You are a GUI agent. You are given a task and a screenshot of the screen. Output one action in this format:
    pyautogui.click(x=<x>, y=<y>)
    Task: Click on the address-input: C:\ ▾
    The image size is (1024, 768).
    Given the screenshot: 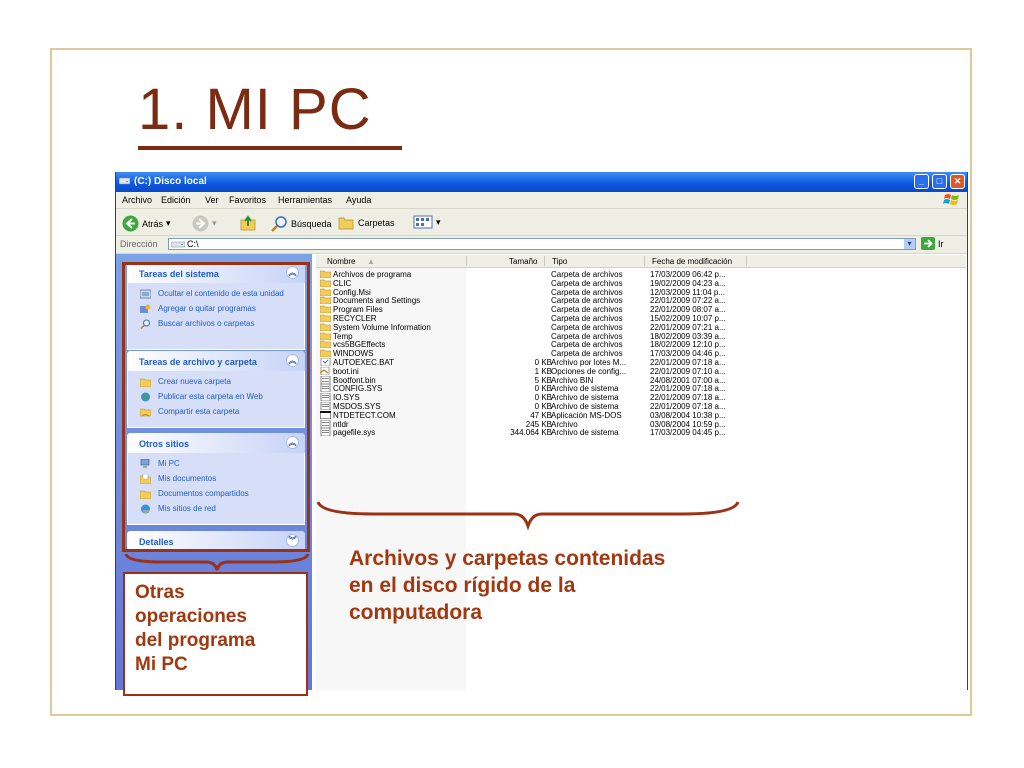 What is the action you would take?
    pyautogui.click(x=542, y=244)
    